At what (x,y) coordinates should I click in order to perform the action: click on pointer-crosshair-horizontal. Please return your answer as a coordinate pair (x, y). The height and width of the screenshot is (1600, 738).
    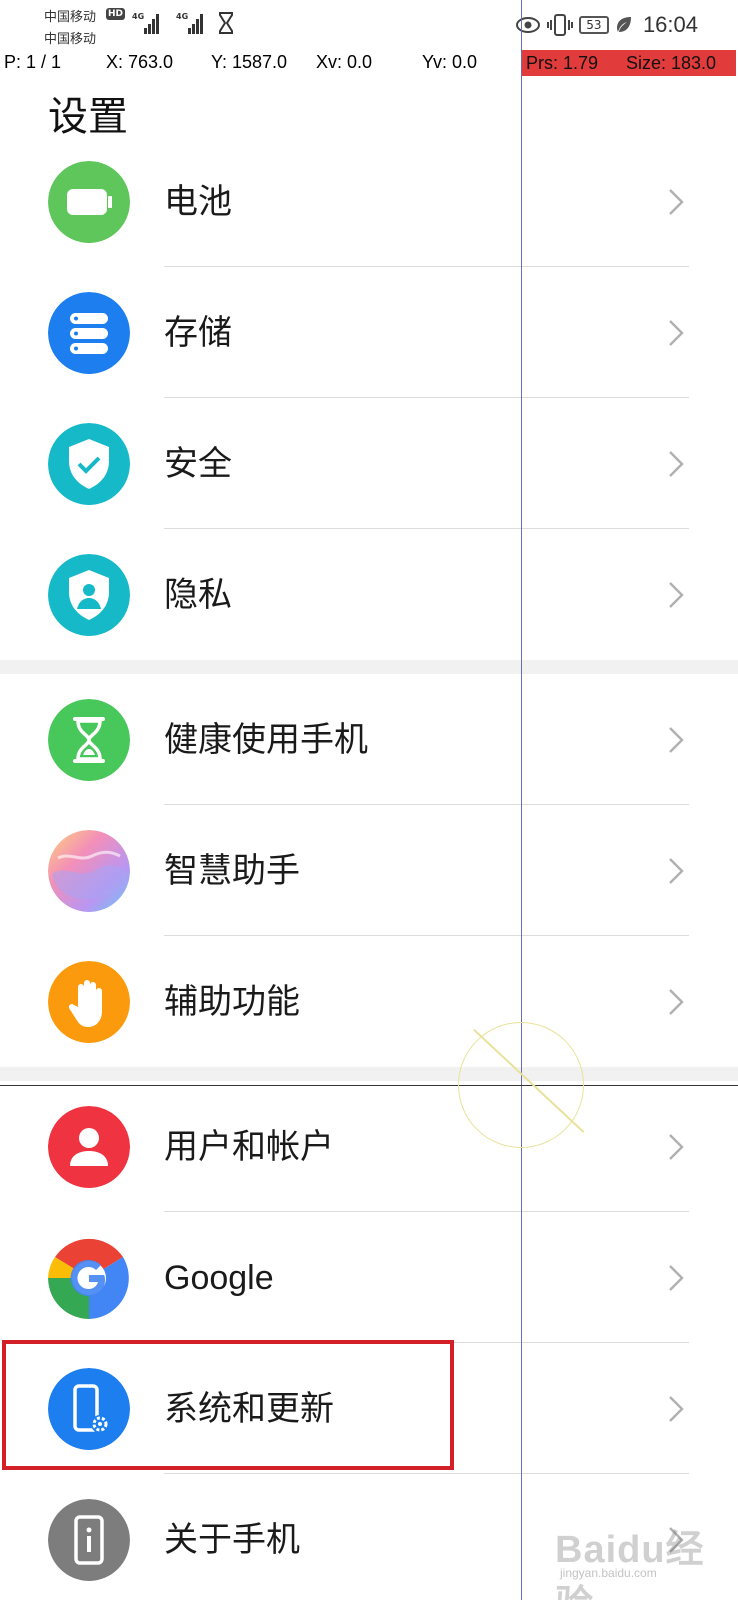
    Looking at the image, I should click on (369, 1085).